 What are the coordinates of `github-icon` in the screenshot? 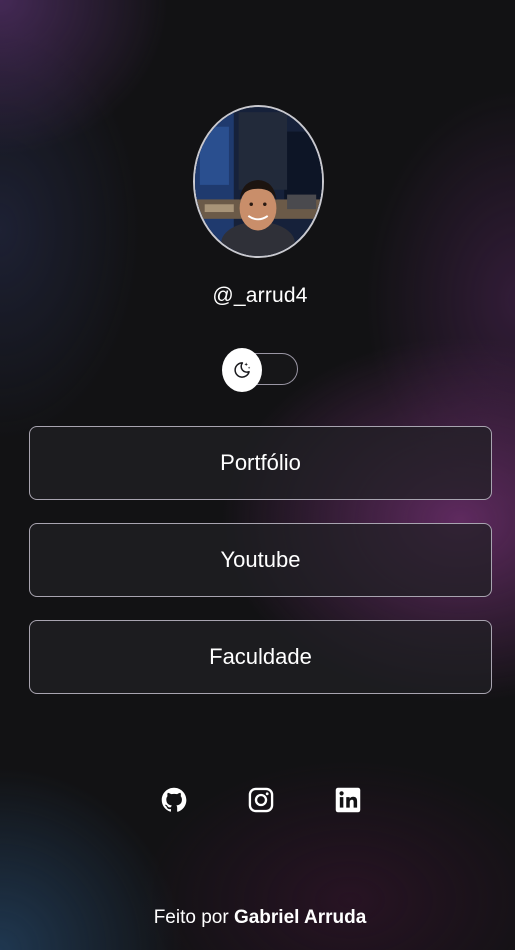 It's located at (174, 799).